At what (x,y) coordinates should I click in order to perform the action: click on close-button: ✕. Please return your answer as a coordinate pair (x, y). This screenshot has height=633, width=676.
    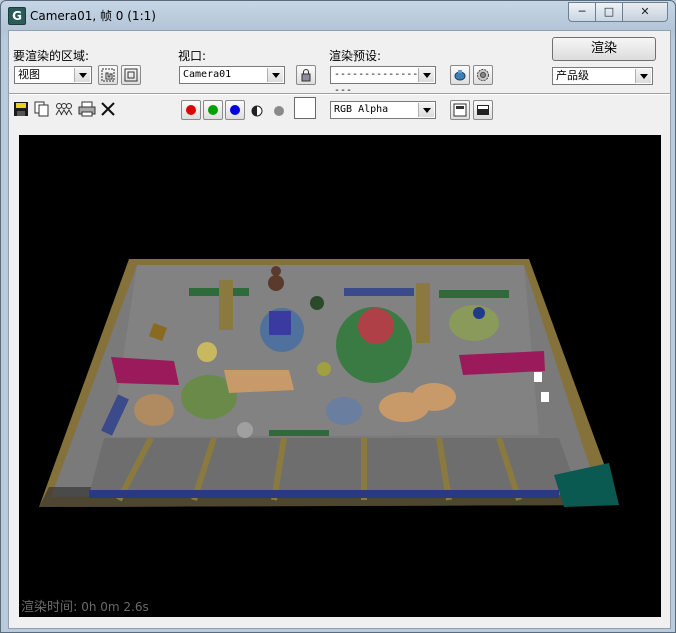
    Looking at the image, I should click on (645, 12).